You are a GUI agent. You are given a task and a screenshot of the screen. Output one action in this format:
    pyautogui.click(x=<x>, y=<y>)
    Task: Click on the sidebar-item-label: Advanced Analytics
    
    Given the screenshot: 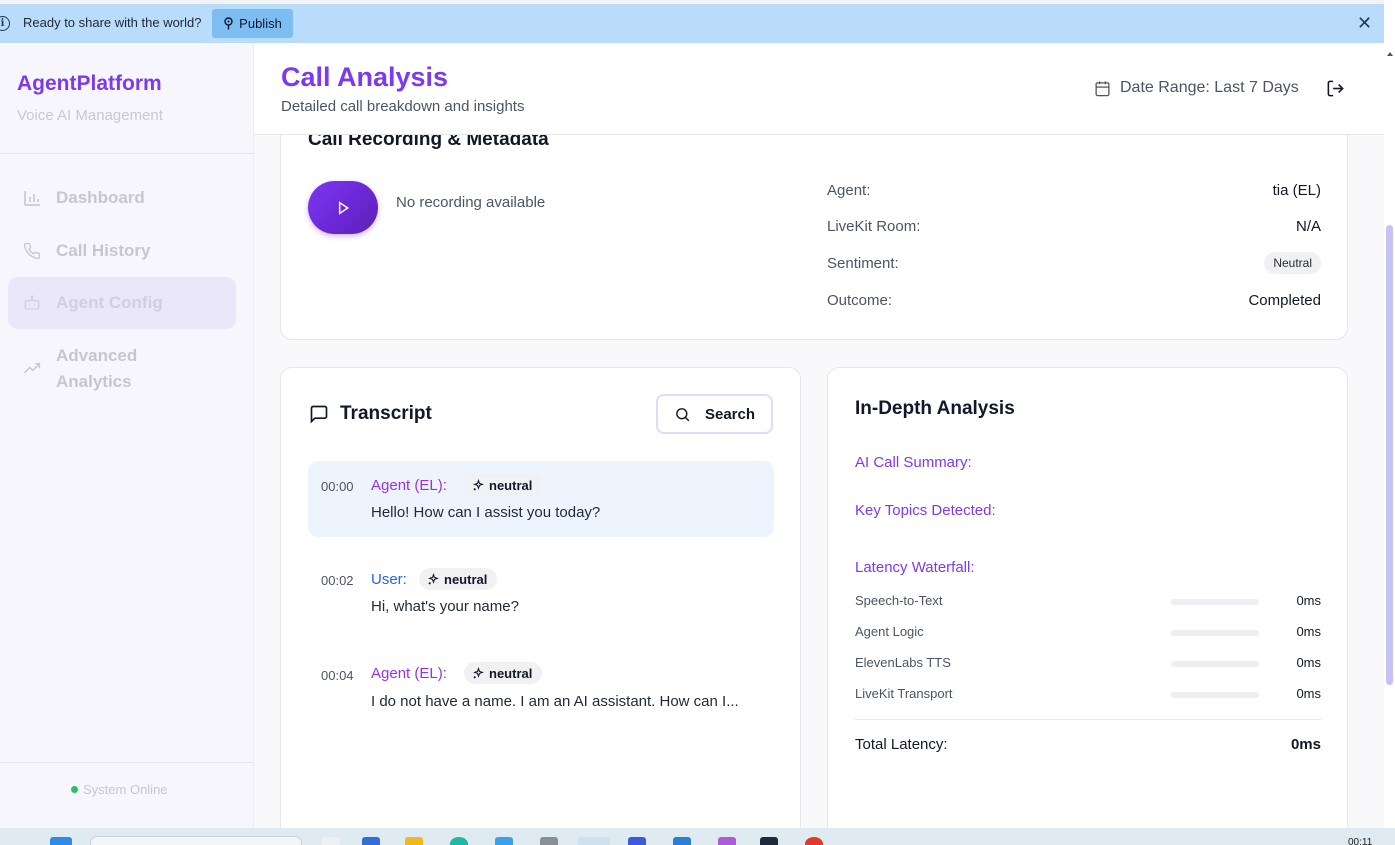 What is the action you would take?
    pyautogui.click(x=97, y=368)
    